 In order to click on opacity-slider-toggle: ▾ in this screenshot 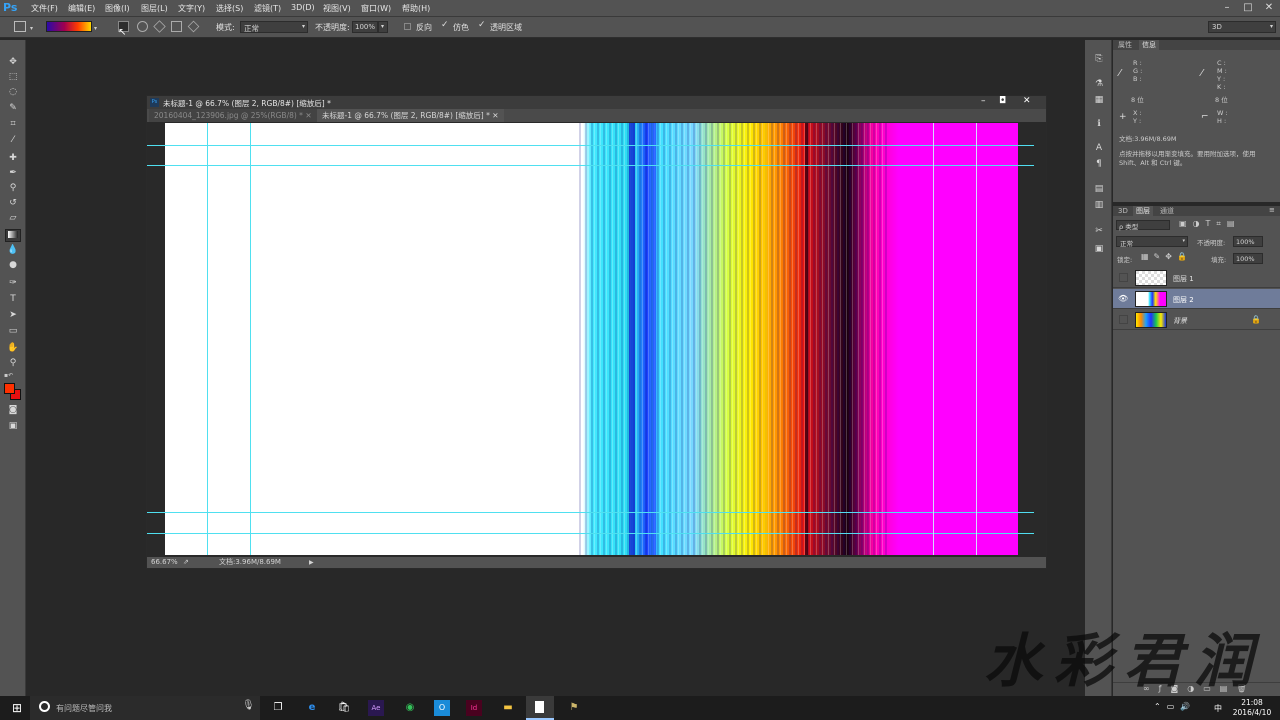, I will do `click(383, 27)`.